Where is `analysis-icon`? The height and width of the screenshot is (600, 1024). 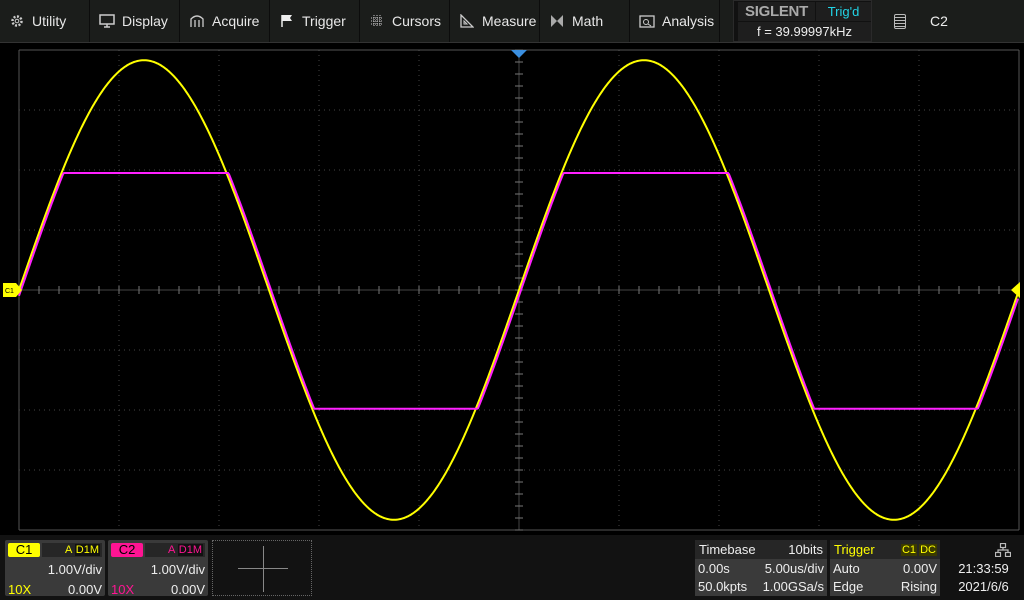 analysis-icon is located at coordinates (647, 21).